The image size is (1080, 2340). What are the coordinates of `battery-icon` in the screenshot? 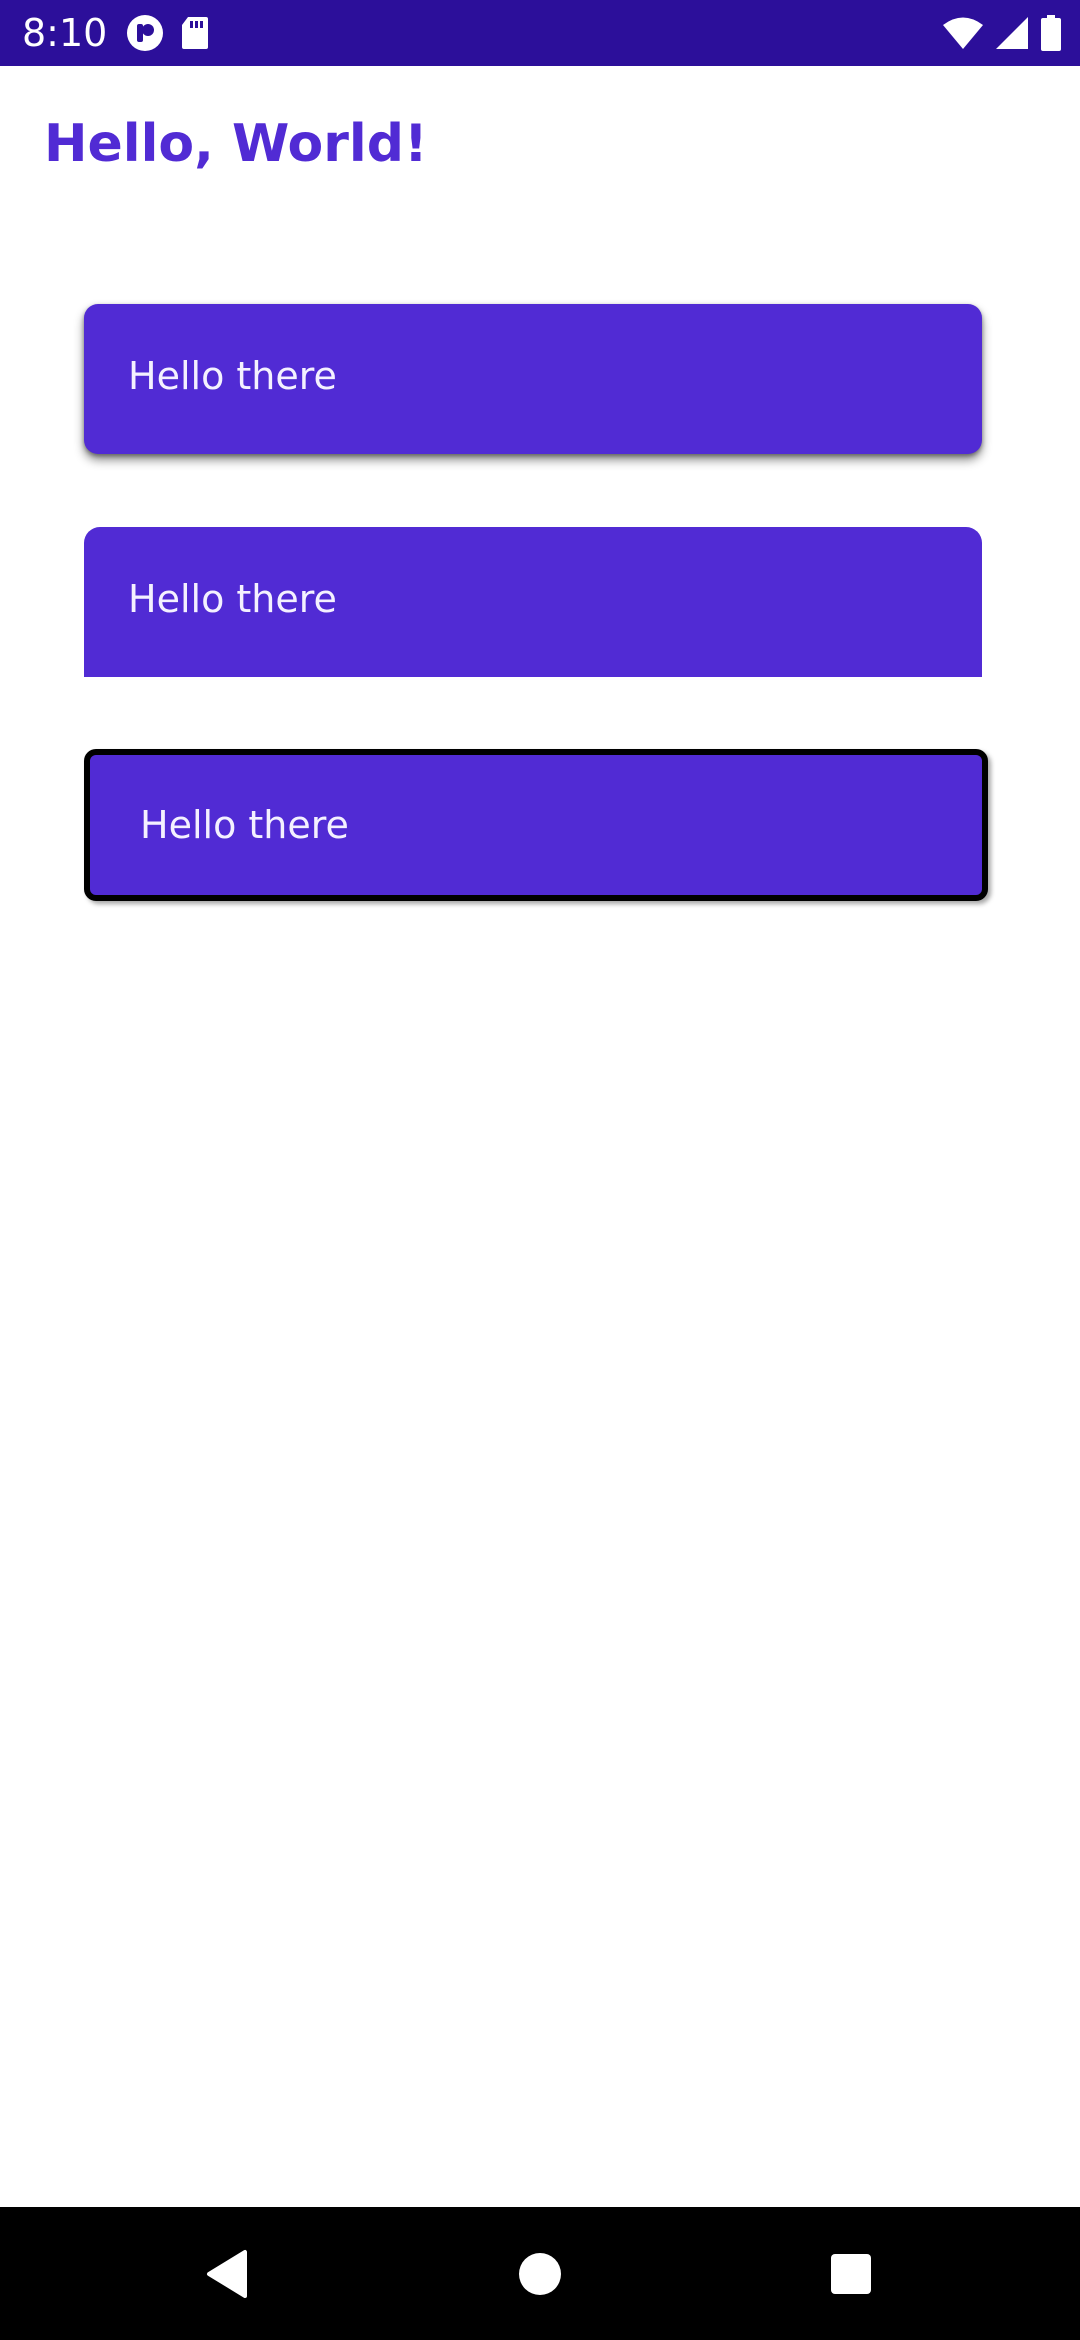 It's located at (1051, 33).